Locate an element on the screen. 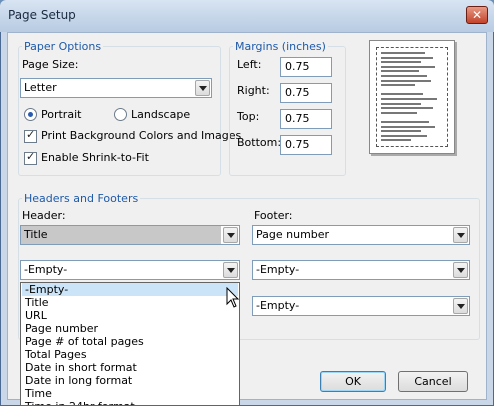 The width and height of the screenshot is (494, 406). dropdown-option: Page # of total pages is located at coordinates (84, 341).